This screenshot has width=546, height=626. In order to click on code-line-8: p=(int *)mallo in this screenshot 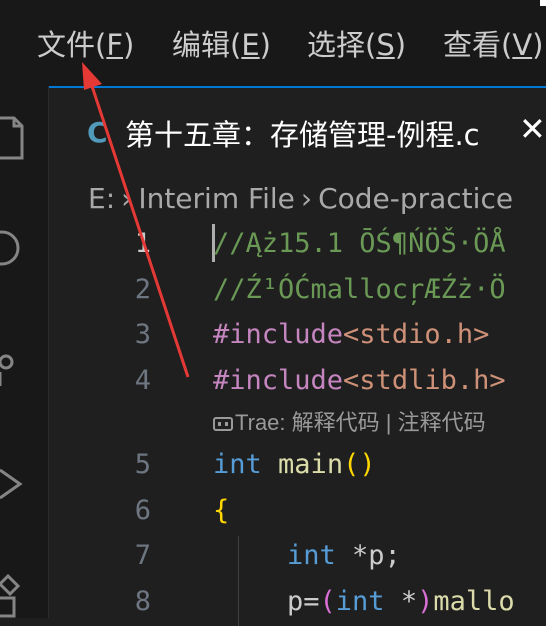, I will do `click(401, 602)`.